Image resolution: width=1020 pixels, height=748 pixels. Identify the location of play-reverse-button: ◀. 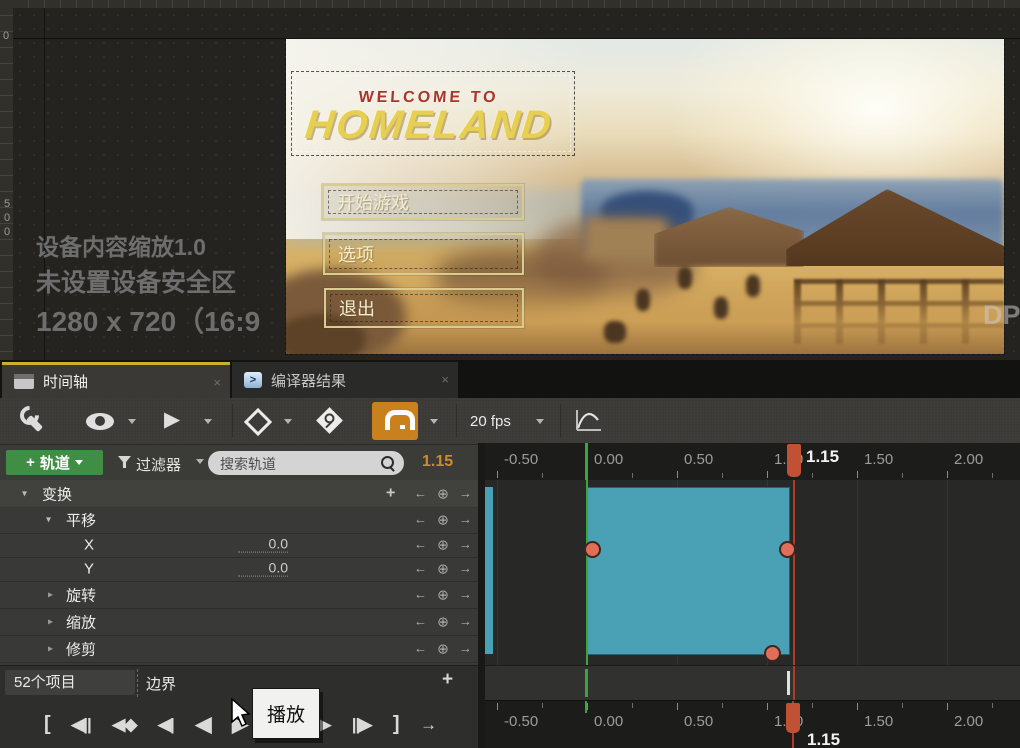
(203, 724).